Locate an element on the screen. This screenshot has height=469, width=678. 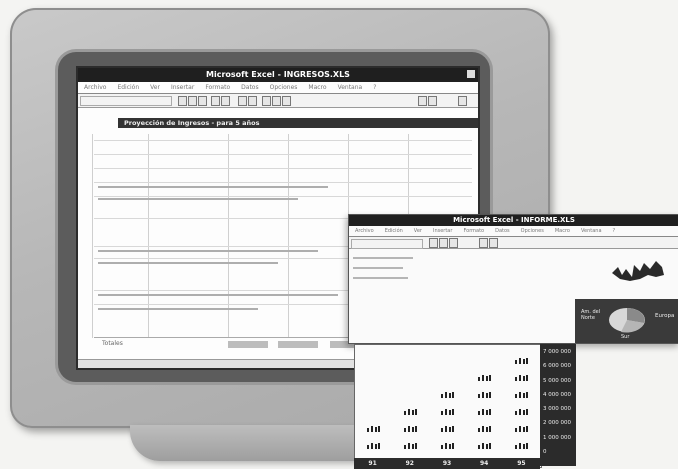
pie-label-south: Sur is located at coordinates (625, 337).